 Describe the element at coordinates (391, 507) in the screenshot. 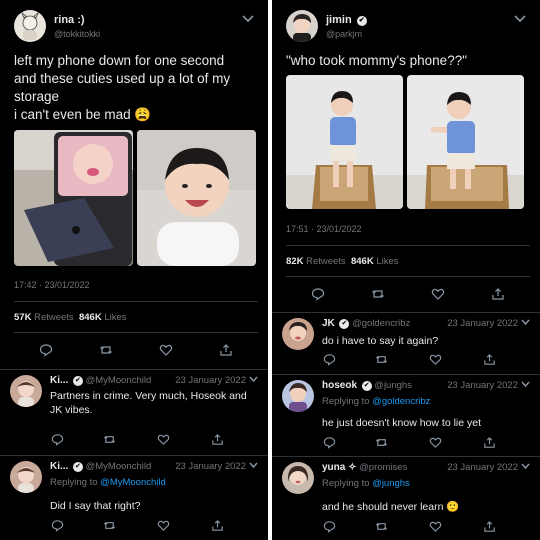

I see `reply-text: and he should never learn 🙂` at that location.